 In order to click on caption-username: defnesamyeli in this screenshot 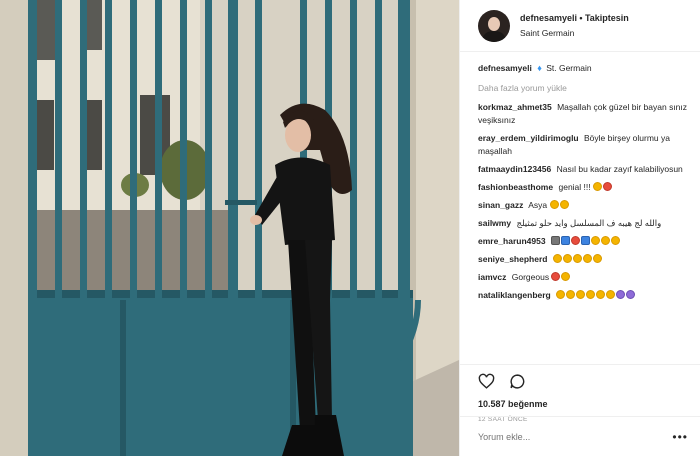, I will do `click(505, 68)`.